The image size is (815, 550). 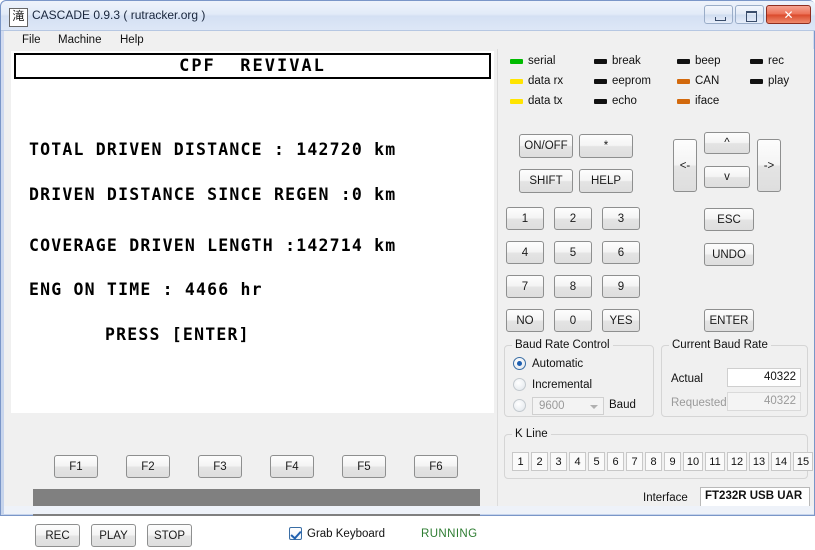 What do you see at coordinates (79, 40) in the screenshot?
I see `menu-item-machine: Machine` at bounding box center [79, 40].